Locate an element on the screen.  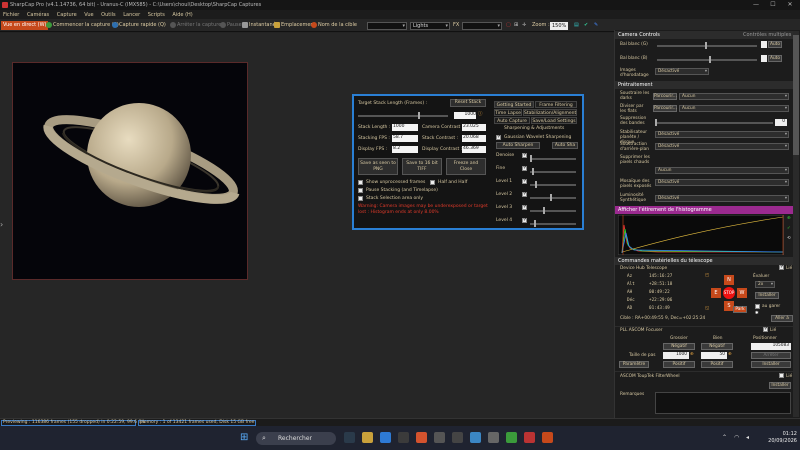
park-button: Park is located at coordinates (740, 309).